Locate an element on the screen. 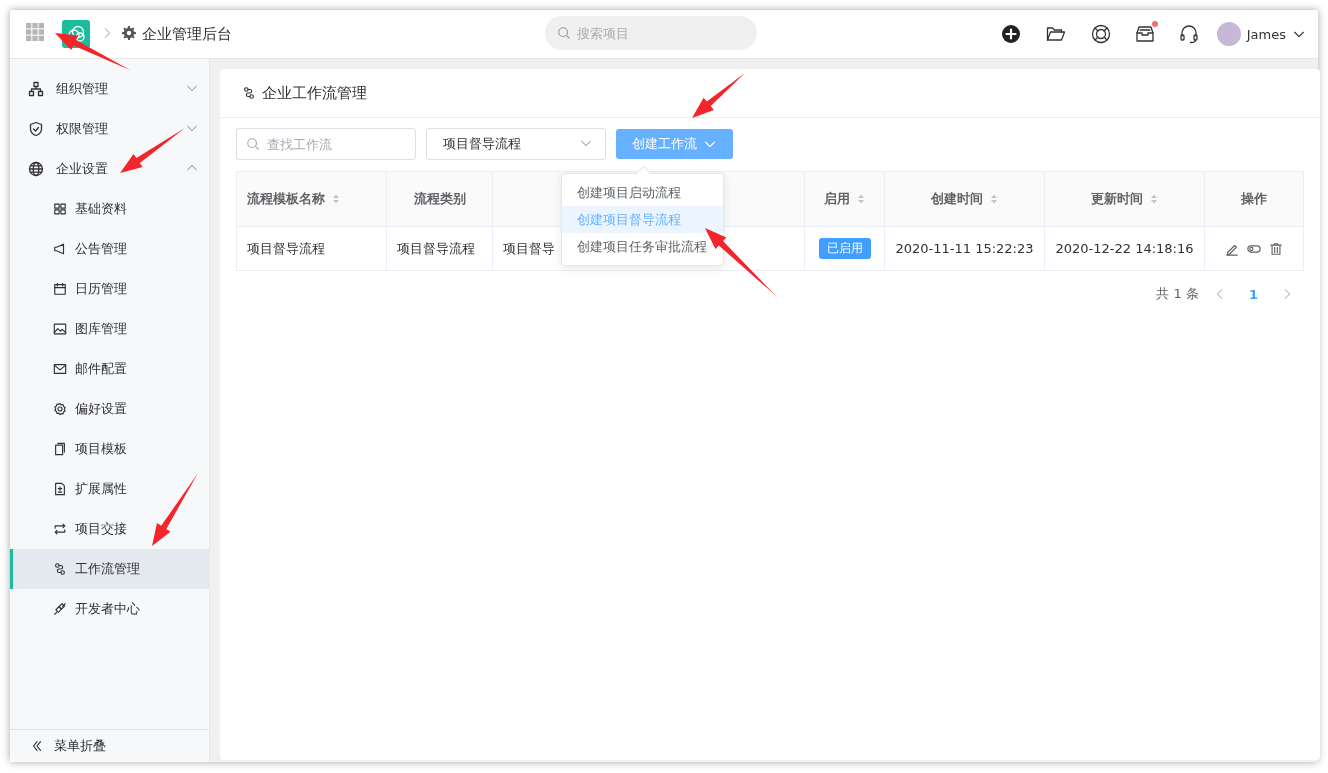  status-badge: 已启用 is located at coordinates (844, 248).